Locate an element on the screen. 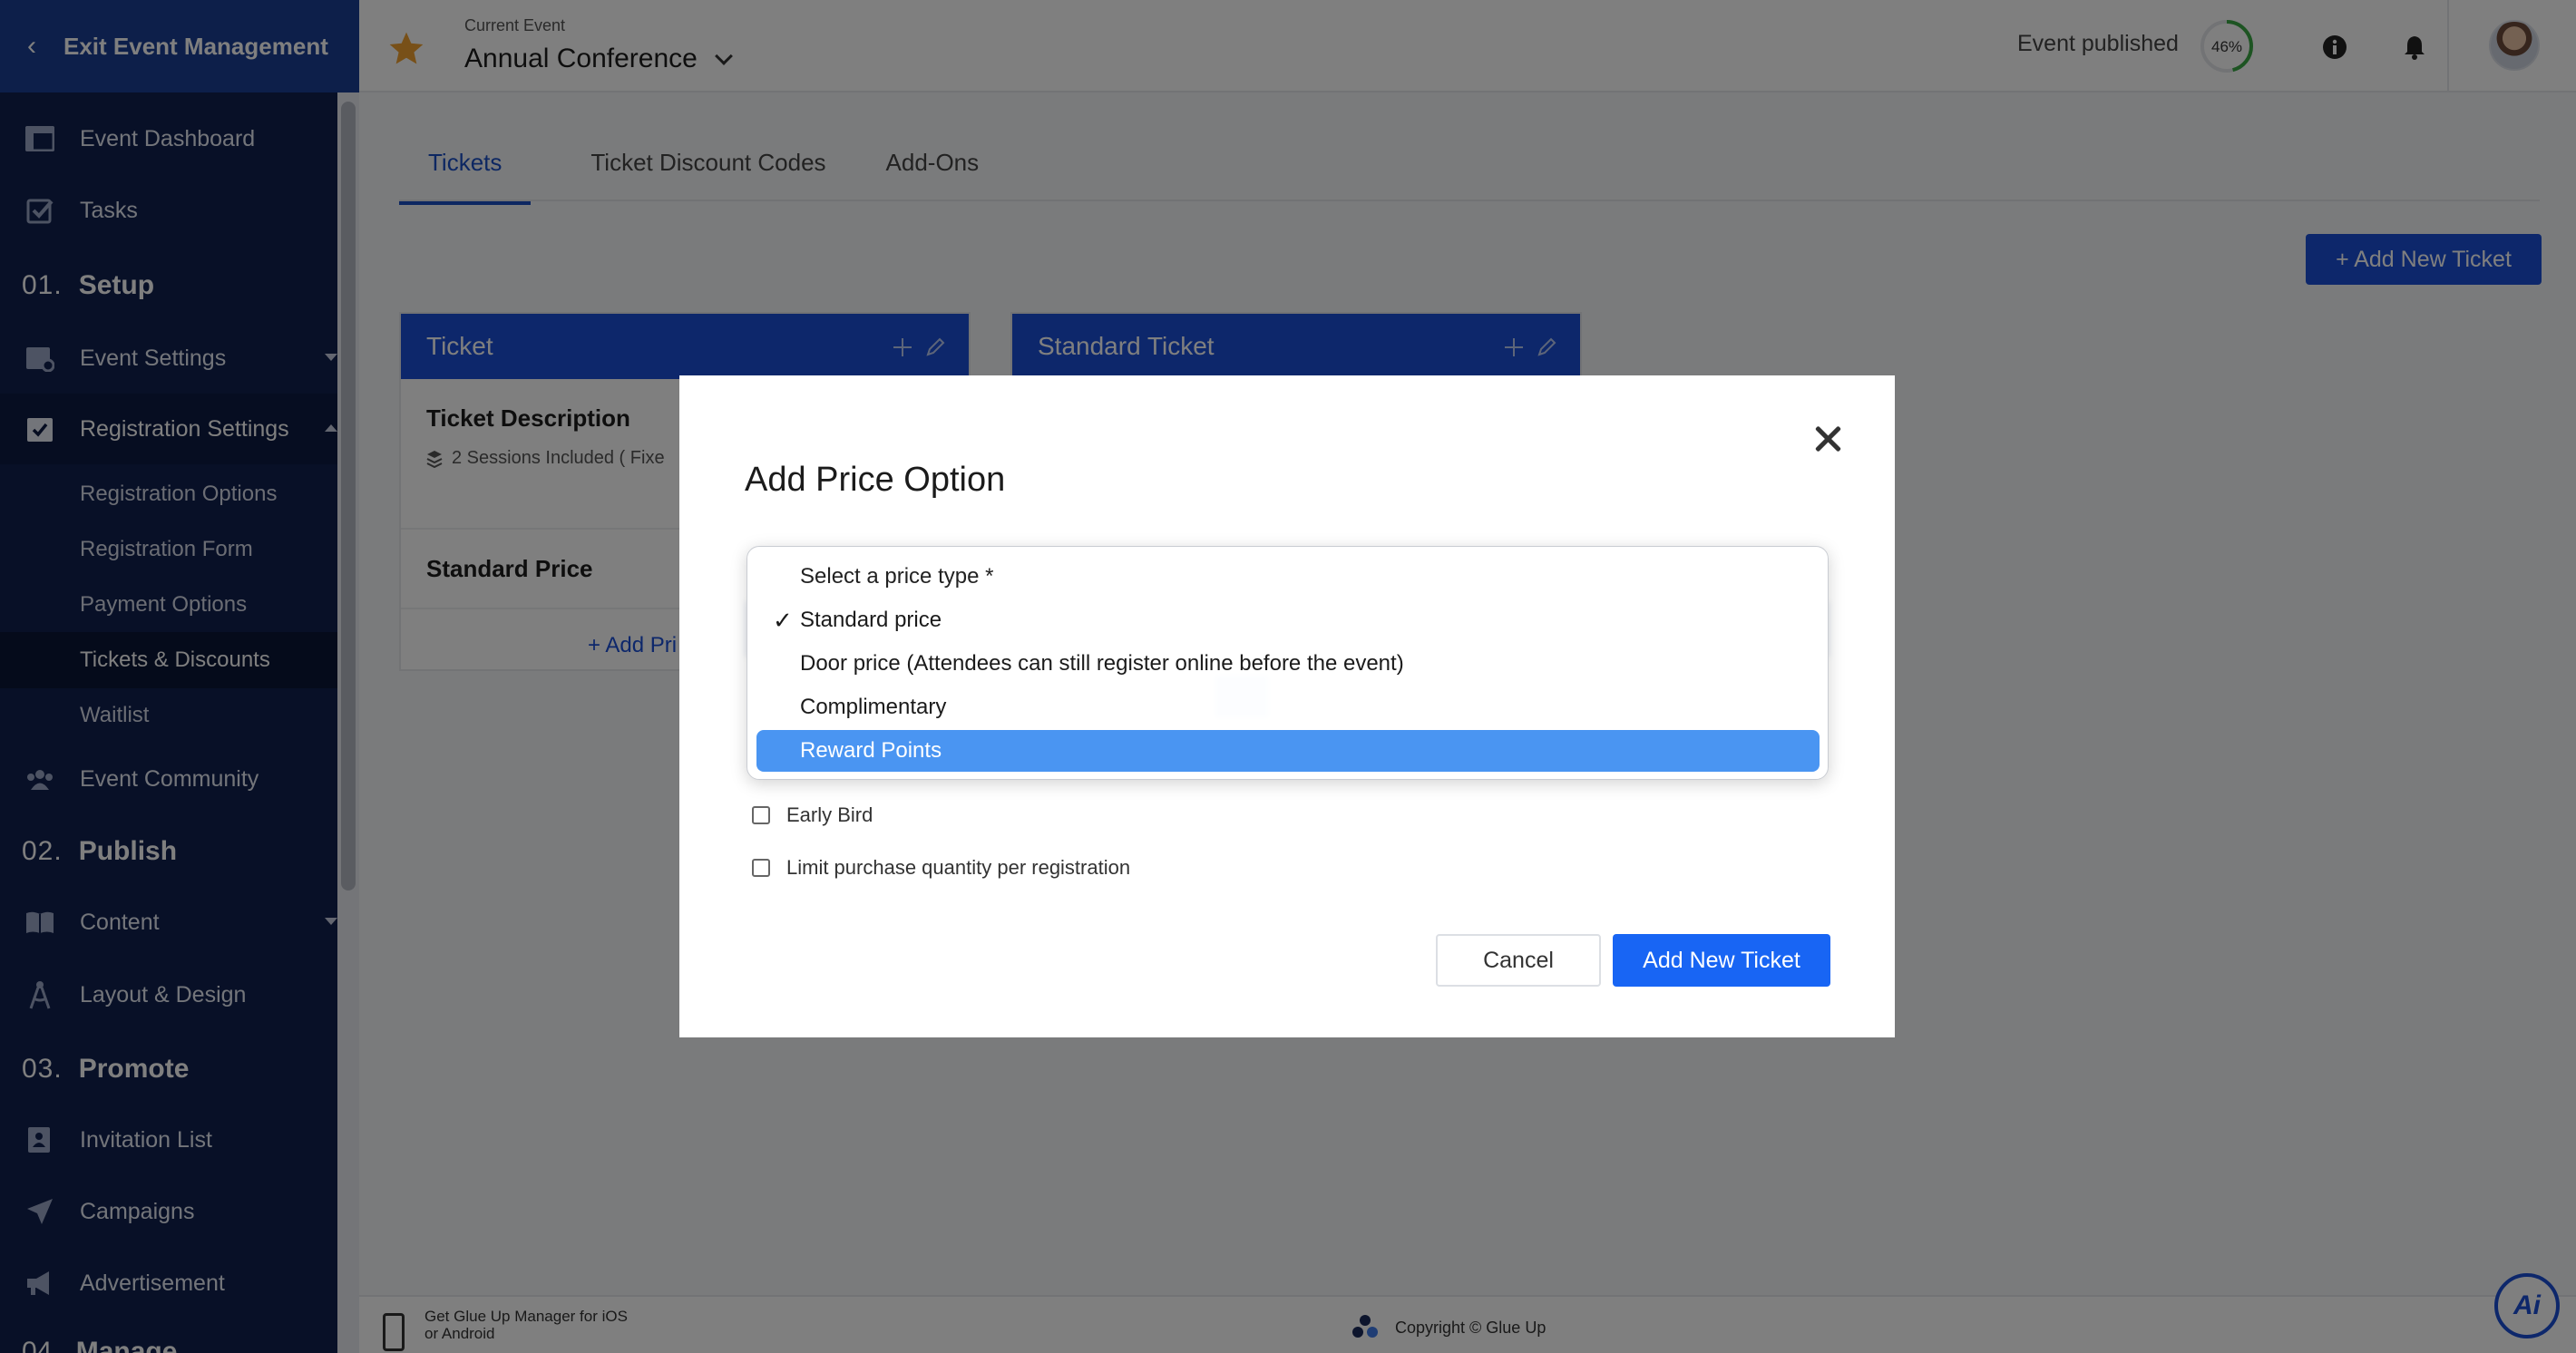 The image size is (2576, 1353). limit-quantity-checkbox is located at coordinates (761, 868).